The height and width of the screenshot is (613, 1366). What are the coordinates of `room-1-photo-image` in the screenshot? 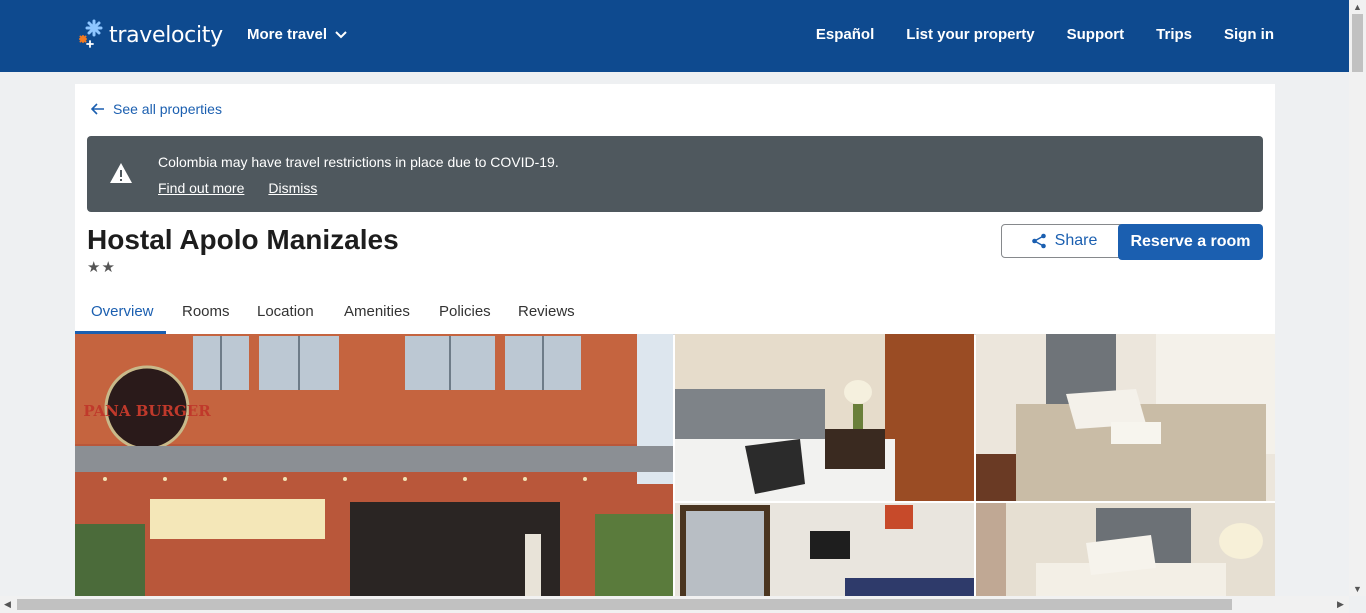 It's located at (824, 417).